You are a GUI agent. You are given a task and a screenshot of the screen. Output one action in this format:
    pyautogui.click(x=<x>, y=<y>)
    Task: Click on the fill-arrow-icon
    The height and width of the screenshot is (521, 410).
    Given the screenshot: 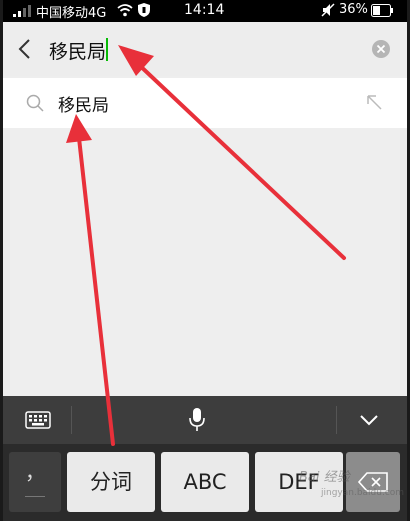 What is the action you would take?
    pyautogui.click(x=374, y=102)
    